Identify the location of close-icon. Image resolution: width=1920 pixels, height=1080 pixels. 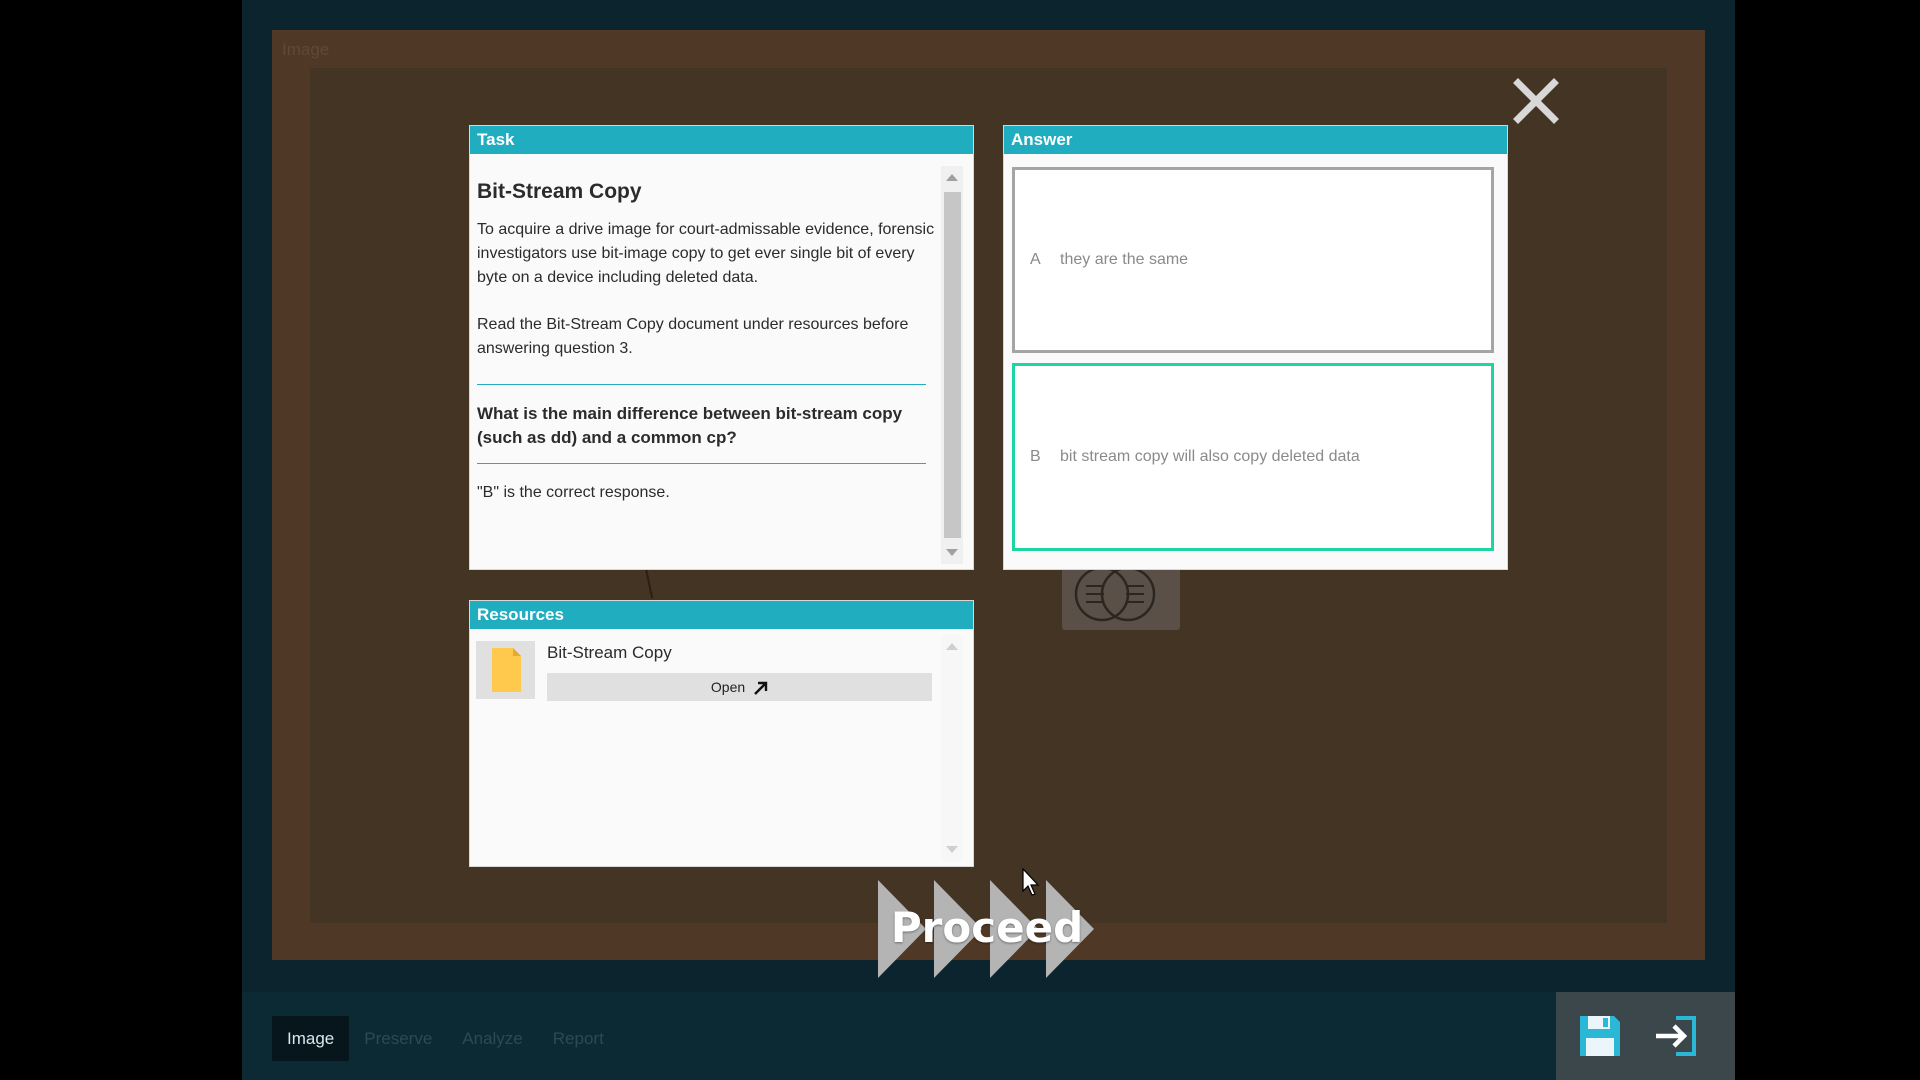
(1536, 101).